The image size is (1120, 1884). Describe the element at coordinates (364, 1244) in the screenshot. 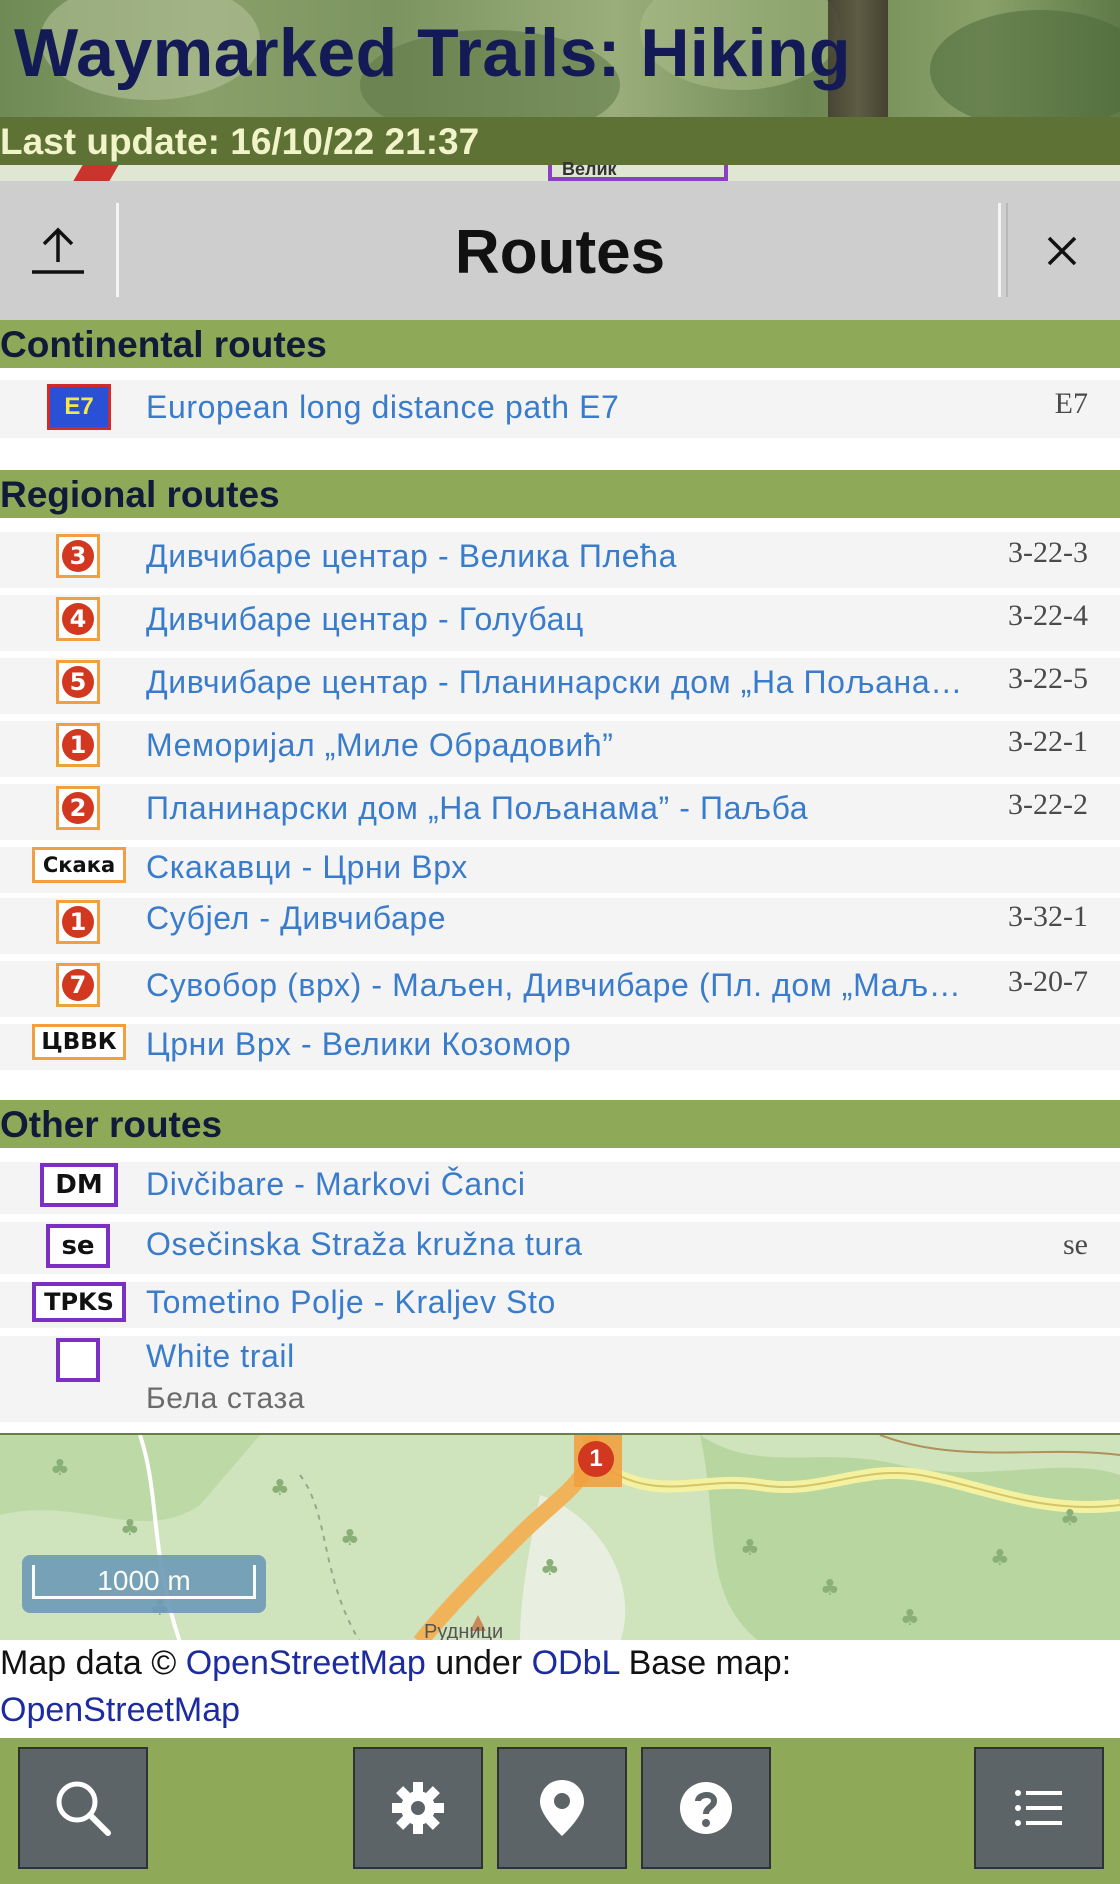

I see `route-name-link: Osečinska Straža kružna tura` at that location.